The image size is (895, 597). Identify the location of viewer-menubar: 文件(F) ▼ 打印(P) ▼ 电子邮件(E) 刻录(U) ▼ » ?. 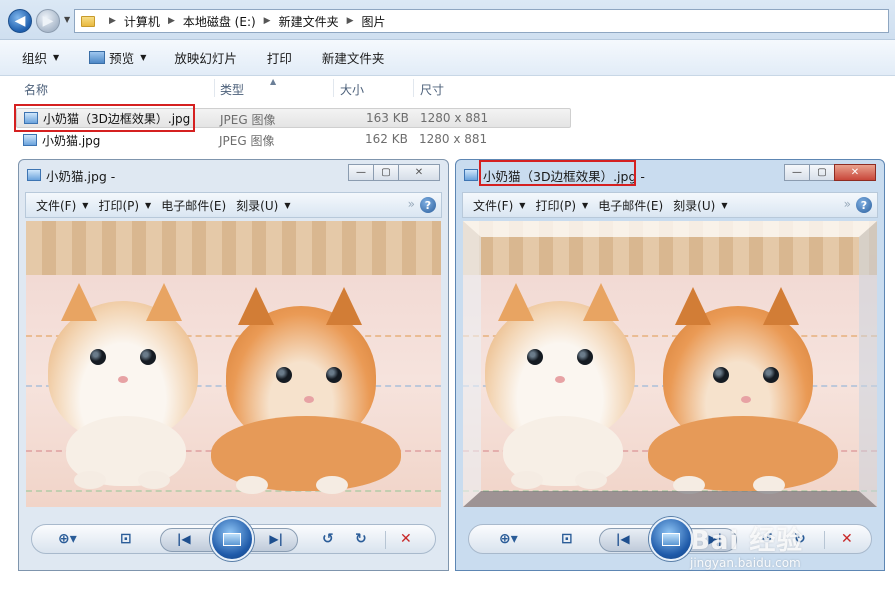
(233, 205).